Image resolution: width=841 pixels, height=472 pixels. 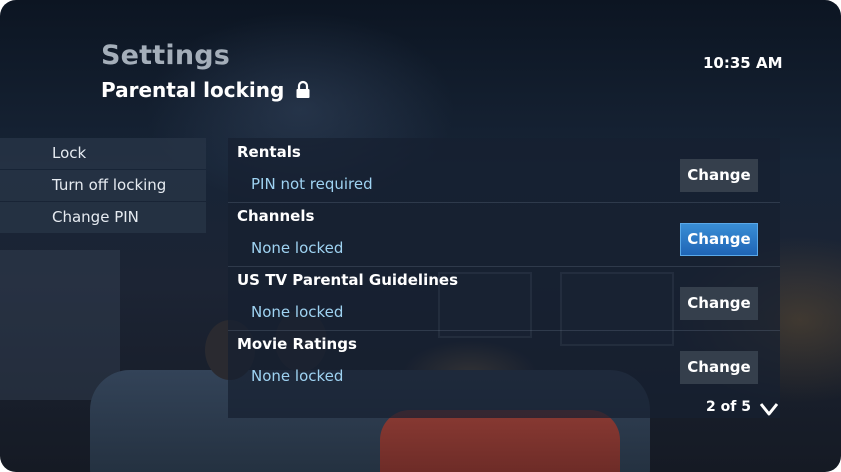 I want to click on change-tv-guidelines-button: Change, so click(x=719, y=303).